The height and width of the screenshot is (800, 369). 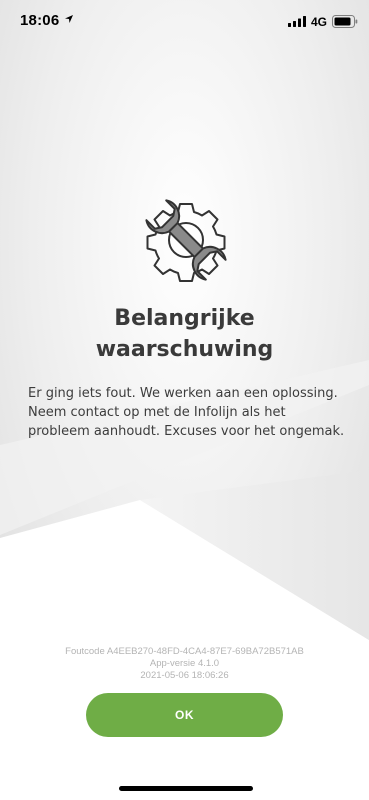 What do you see at coordinates (186, 788) in the screenshot?
I see `home-indicator` at bounding box center [186, 788].